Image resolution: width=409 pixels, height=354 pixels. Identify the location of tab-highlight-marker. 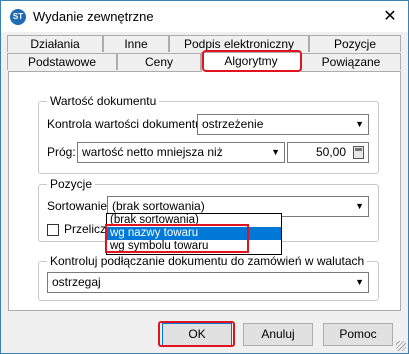
(252, 61).